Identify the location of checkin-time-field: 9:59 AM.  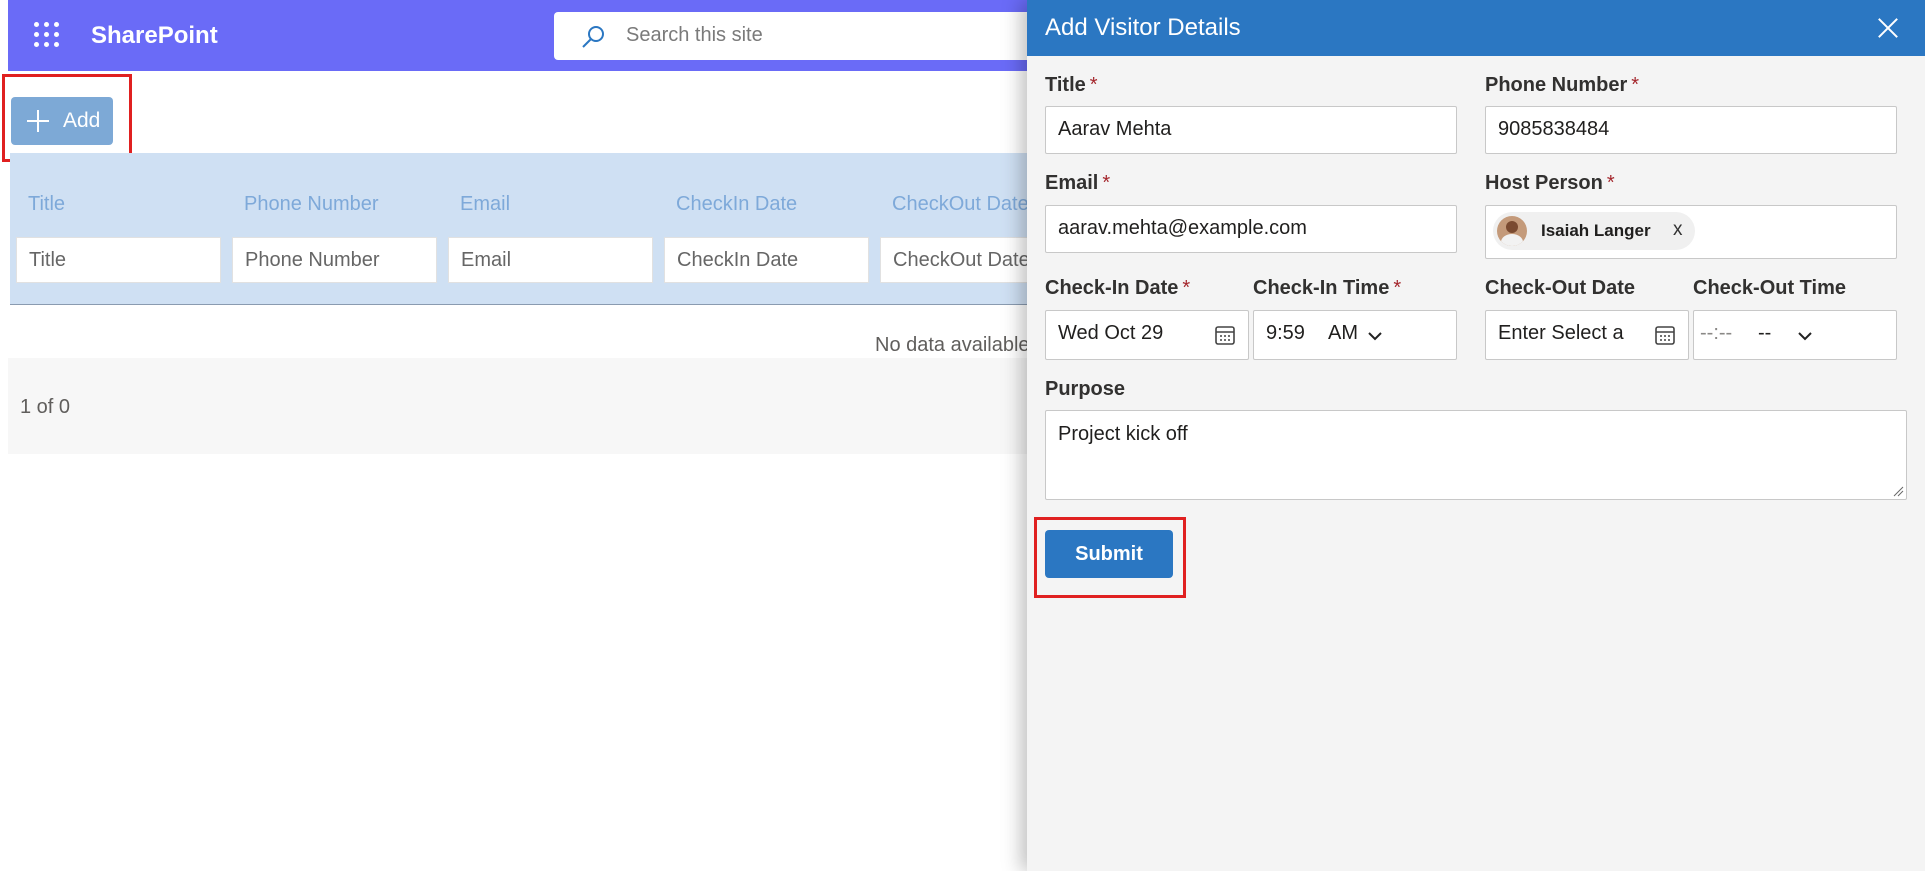
(1355, 335).